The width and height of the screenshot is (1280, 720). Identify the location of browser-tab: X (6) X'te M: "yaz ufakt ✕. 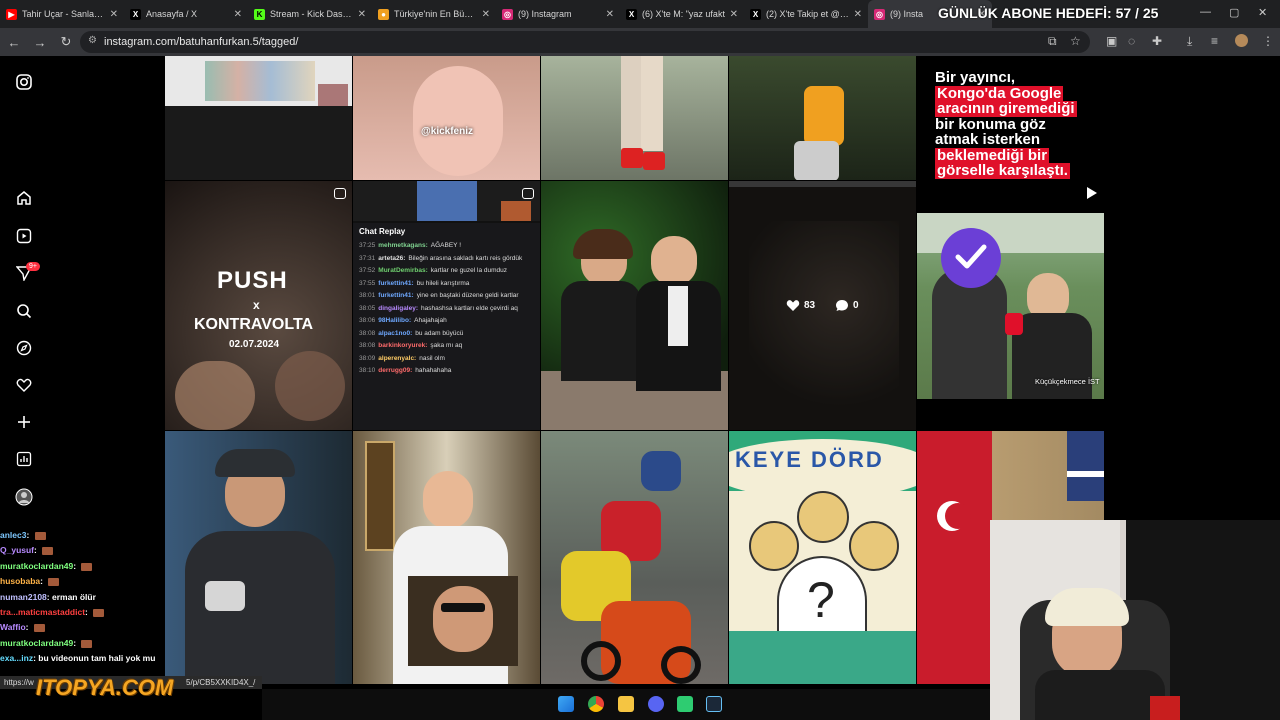
(682, 14).